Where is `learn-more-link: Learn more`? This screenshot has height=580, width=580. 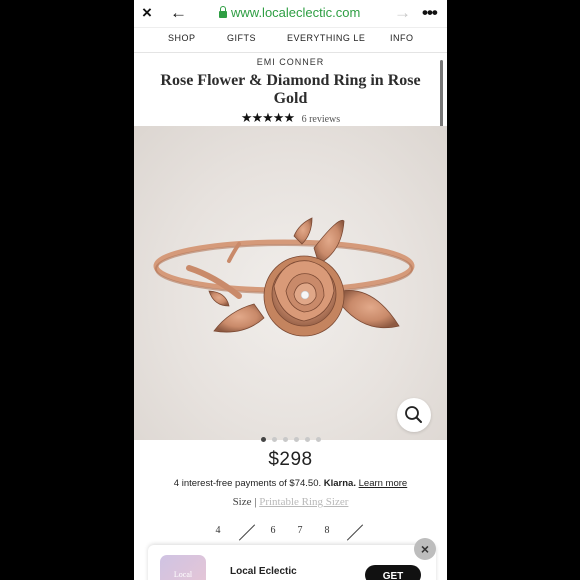
learn-more-link: Learn more is located at coordinates (383, 483).